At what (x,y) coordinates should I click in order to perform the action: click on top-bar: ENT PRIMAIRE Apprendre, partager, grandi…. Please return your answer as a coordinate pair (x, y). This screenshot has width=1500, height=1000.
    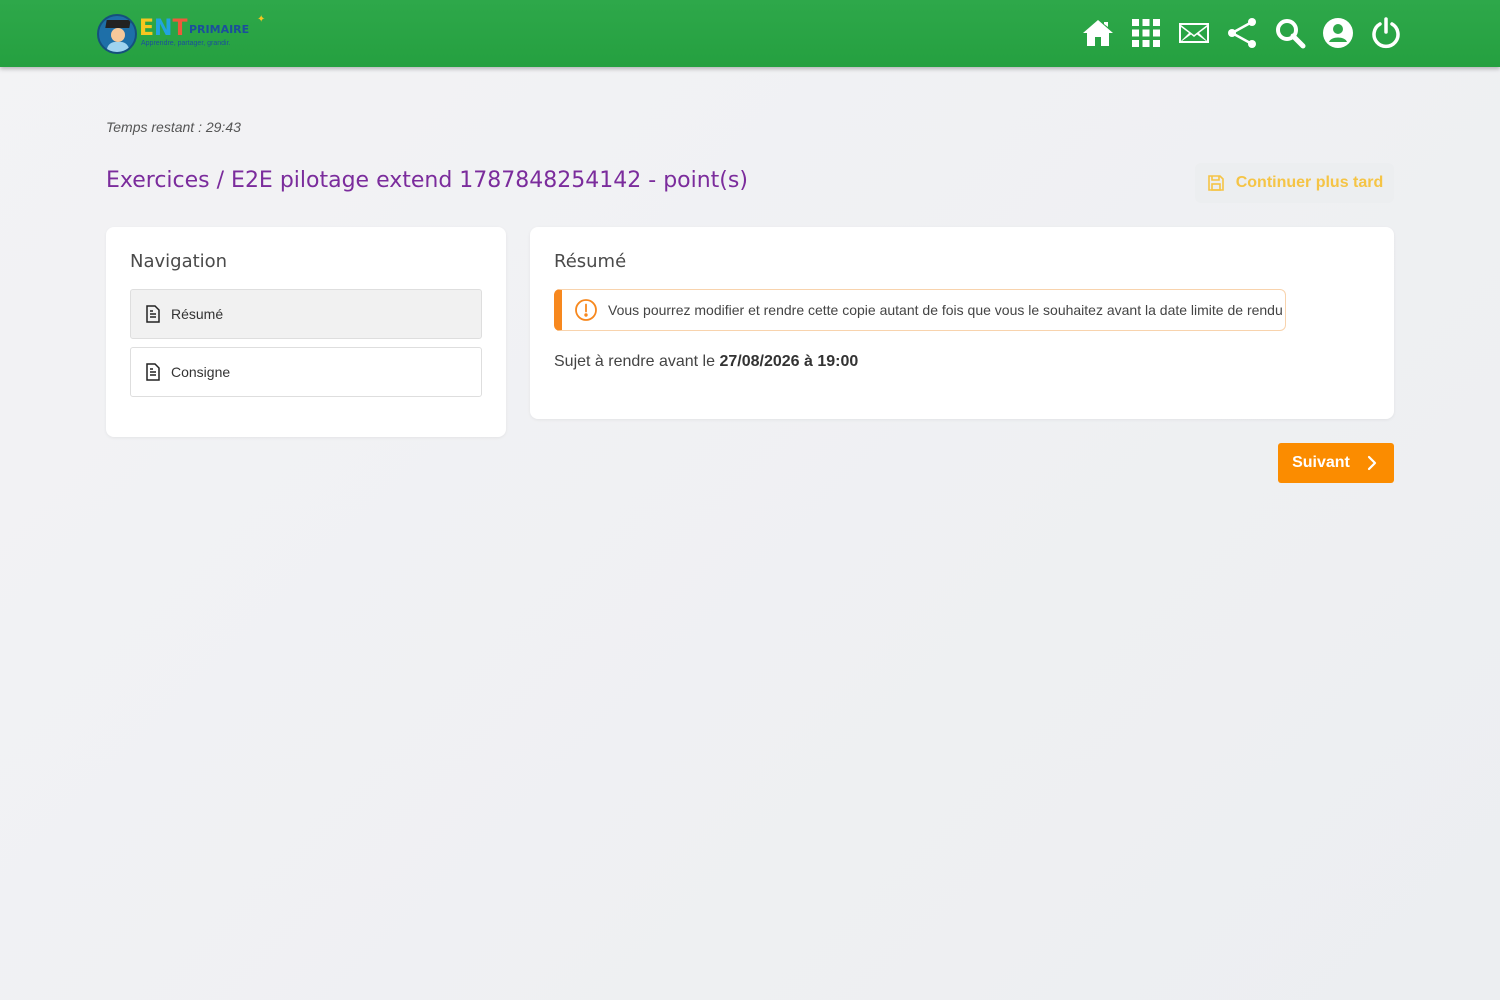
    Looking at the image, I should click on (750, 33).